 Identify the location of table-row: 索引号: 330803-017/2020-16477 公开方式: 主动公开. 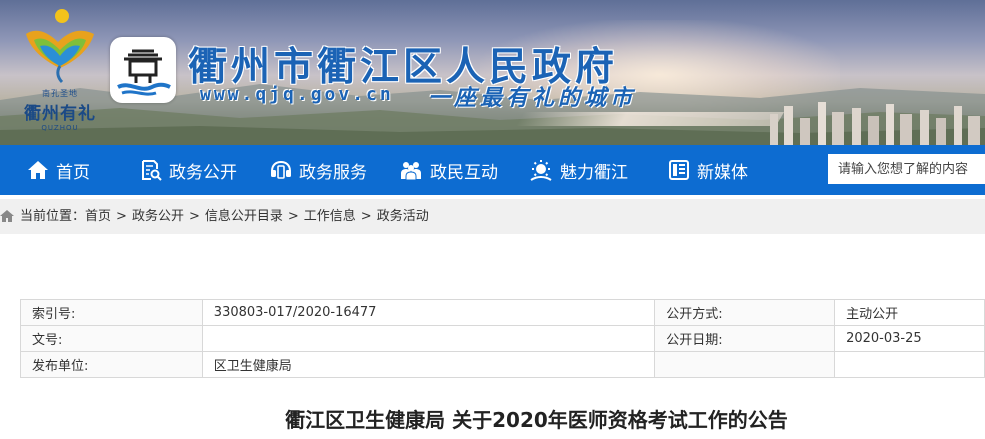
(502, 312).